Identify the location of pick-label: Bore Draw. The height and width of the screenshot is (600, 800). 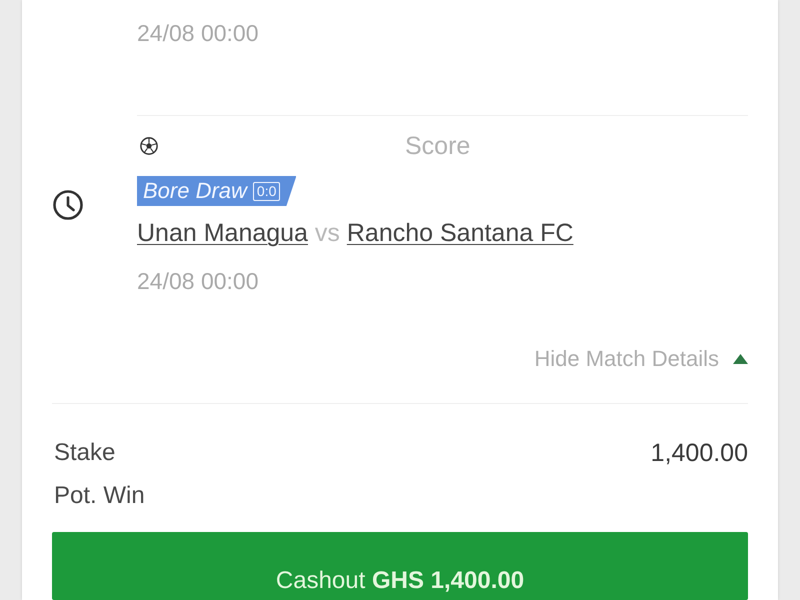
(195, 191).